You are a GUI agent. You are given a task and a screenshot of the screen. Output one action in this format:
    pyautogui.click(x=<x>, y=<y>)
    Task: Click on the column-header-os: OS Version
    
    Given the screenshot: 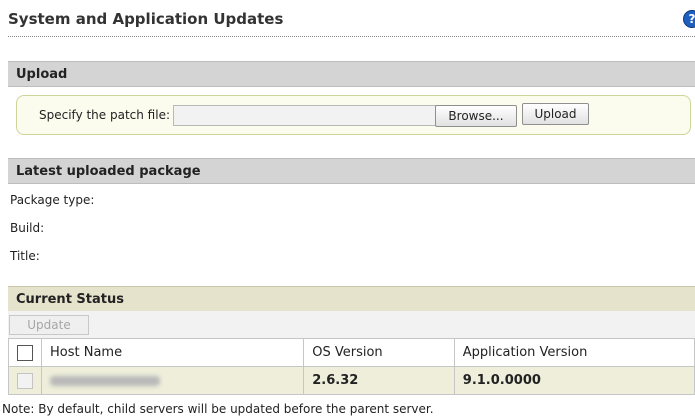 What is the action you would take?
    pyautogui.click(x=379, y=352)
    